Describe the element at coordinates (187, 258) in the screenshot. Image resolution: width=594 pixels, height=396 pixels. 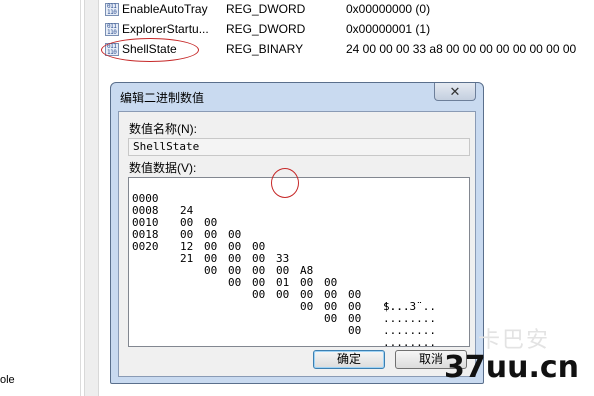
I see `hex-byte: 21` at that location.